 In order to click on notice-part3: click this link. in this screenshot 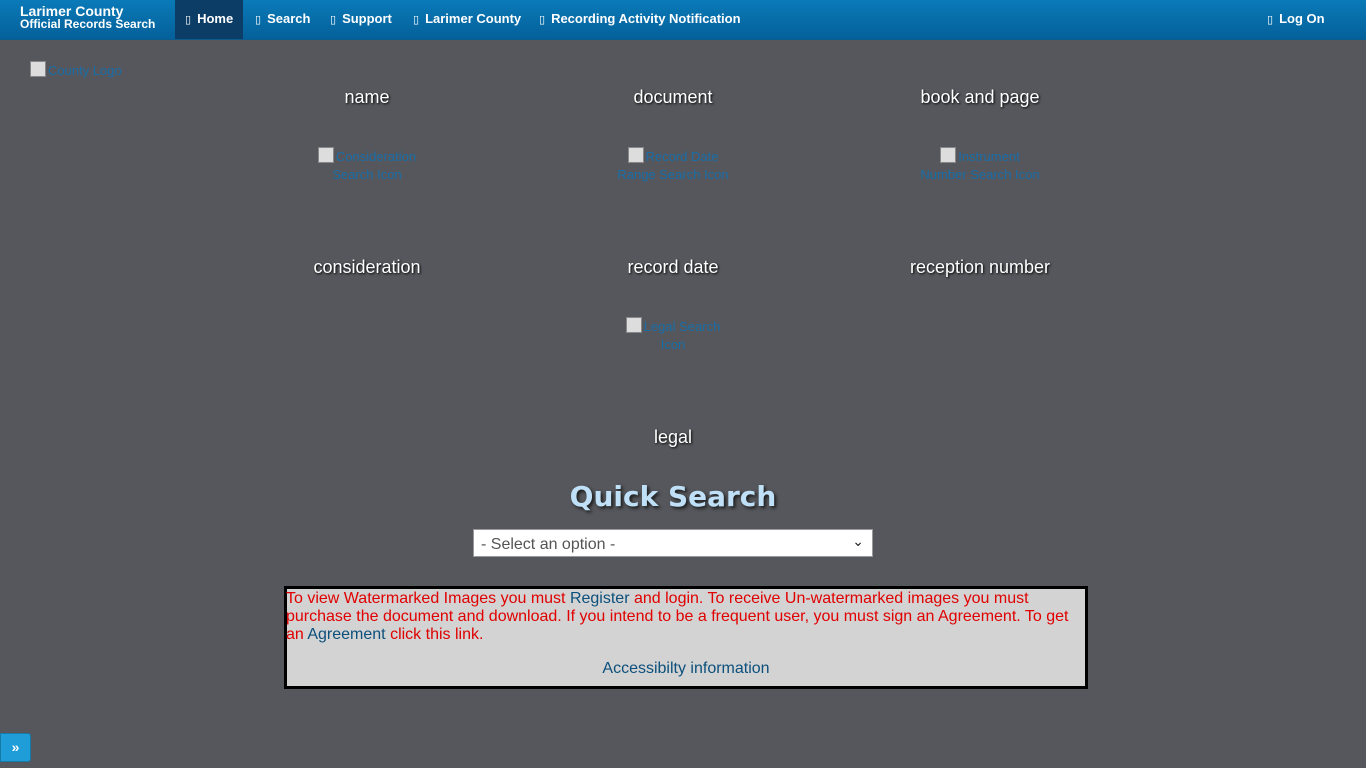, I will do `click(434, 634)`.